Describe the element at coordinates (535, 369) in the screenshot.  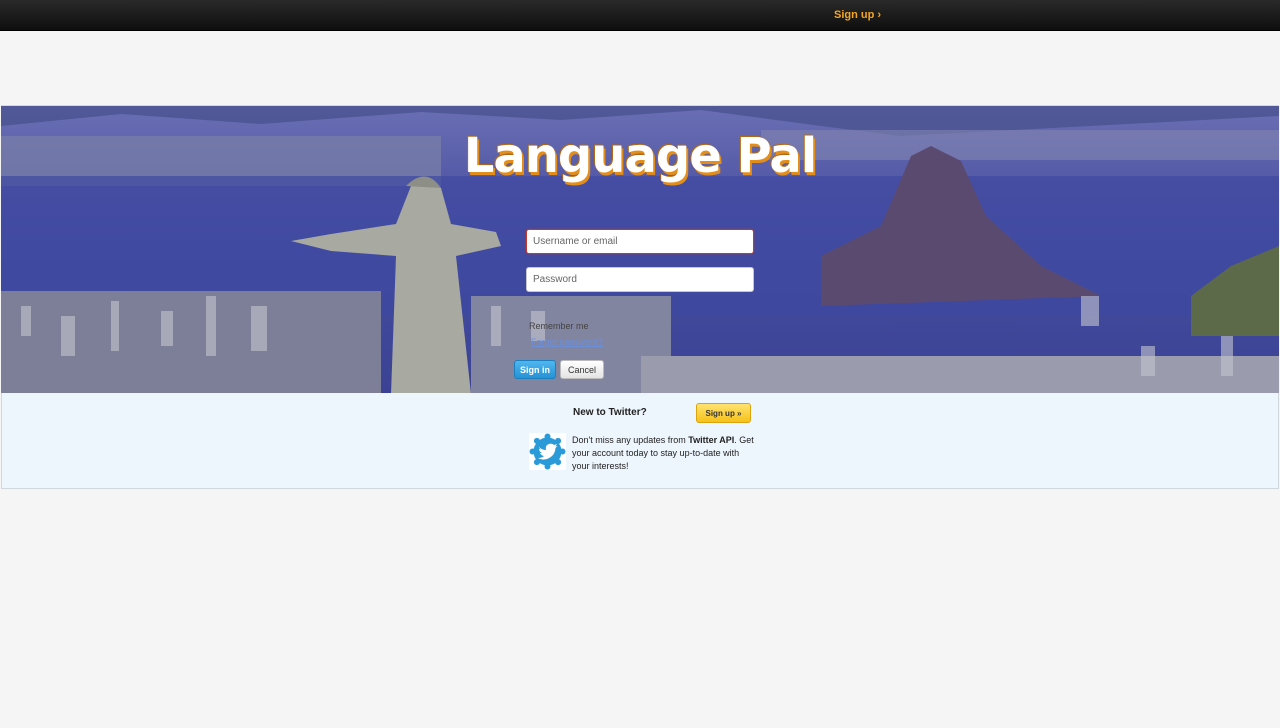
I see `sign-in-button: Sign in` at that location.